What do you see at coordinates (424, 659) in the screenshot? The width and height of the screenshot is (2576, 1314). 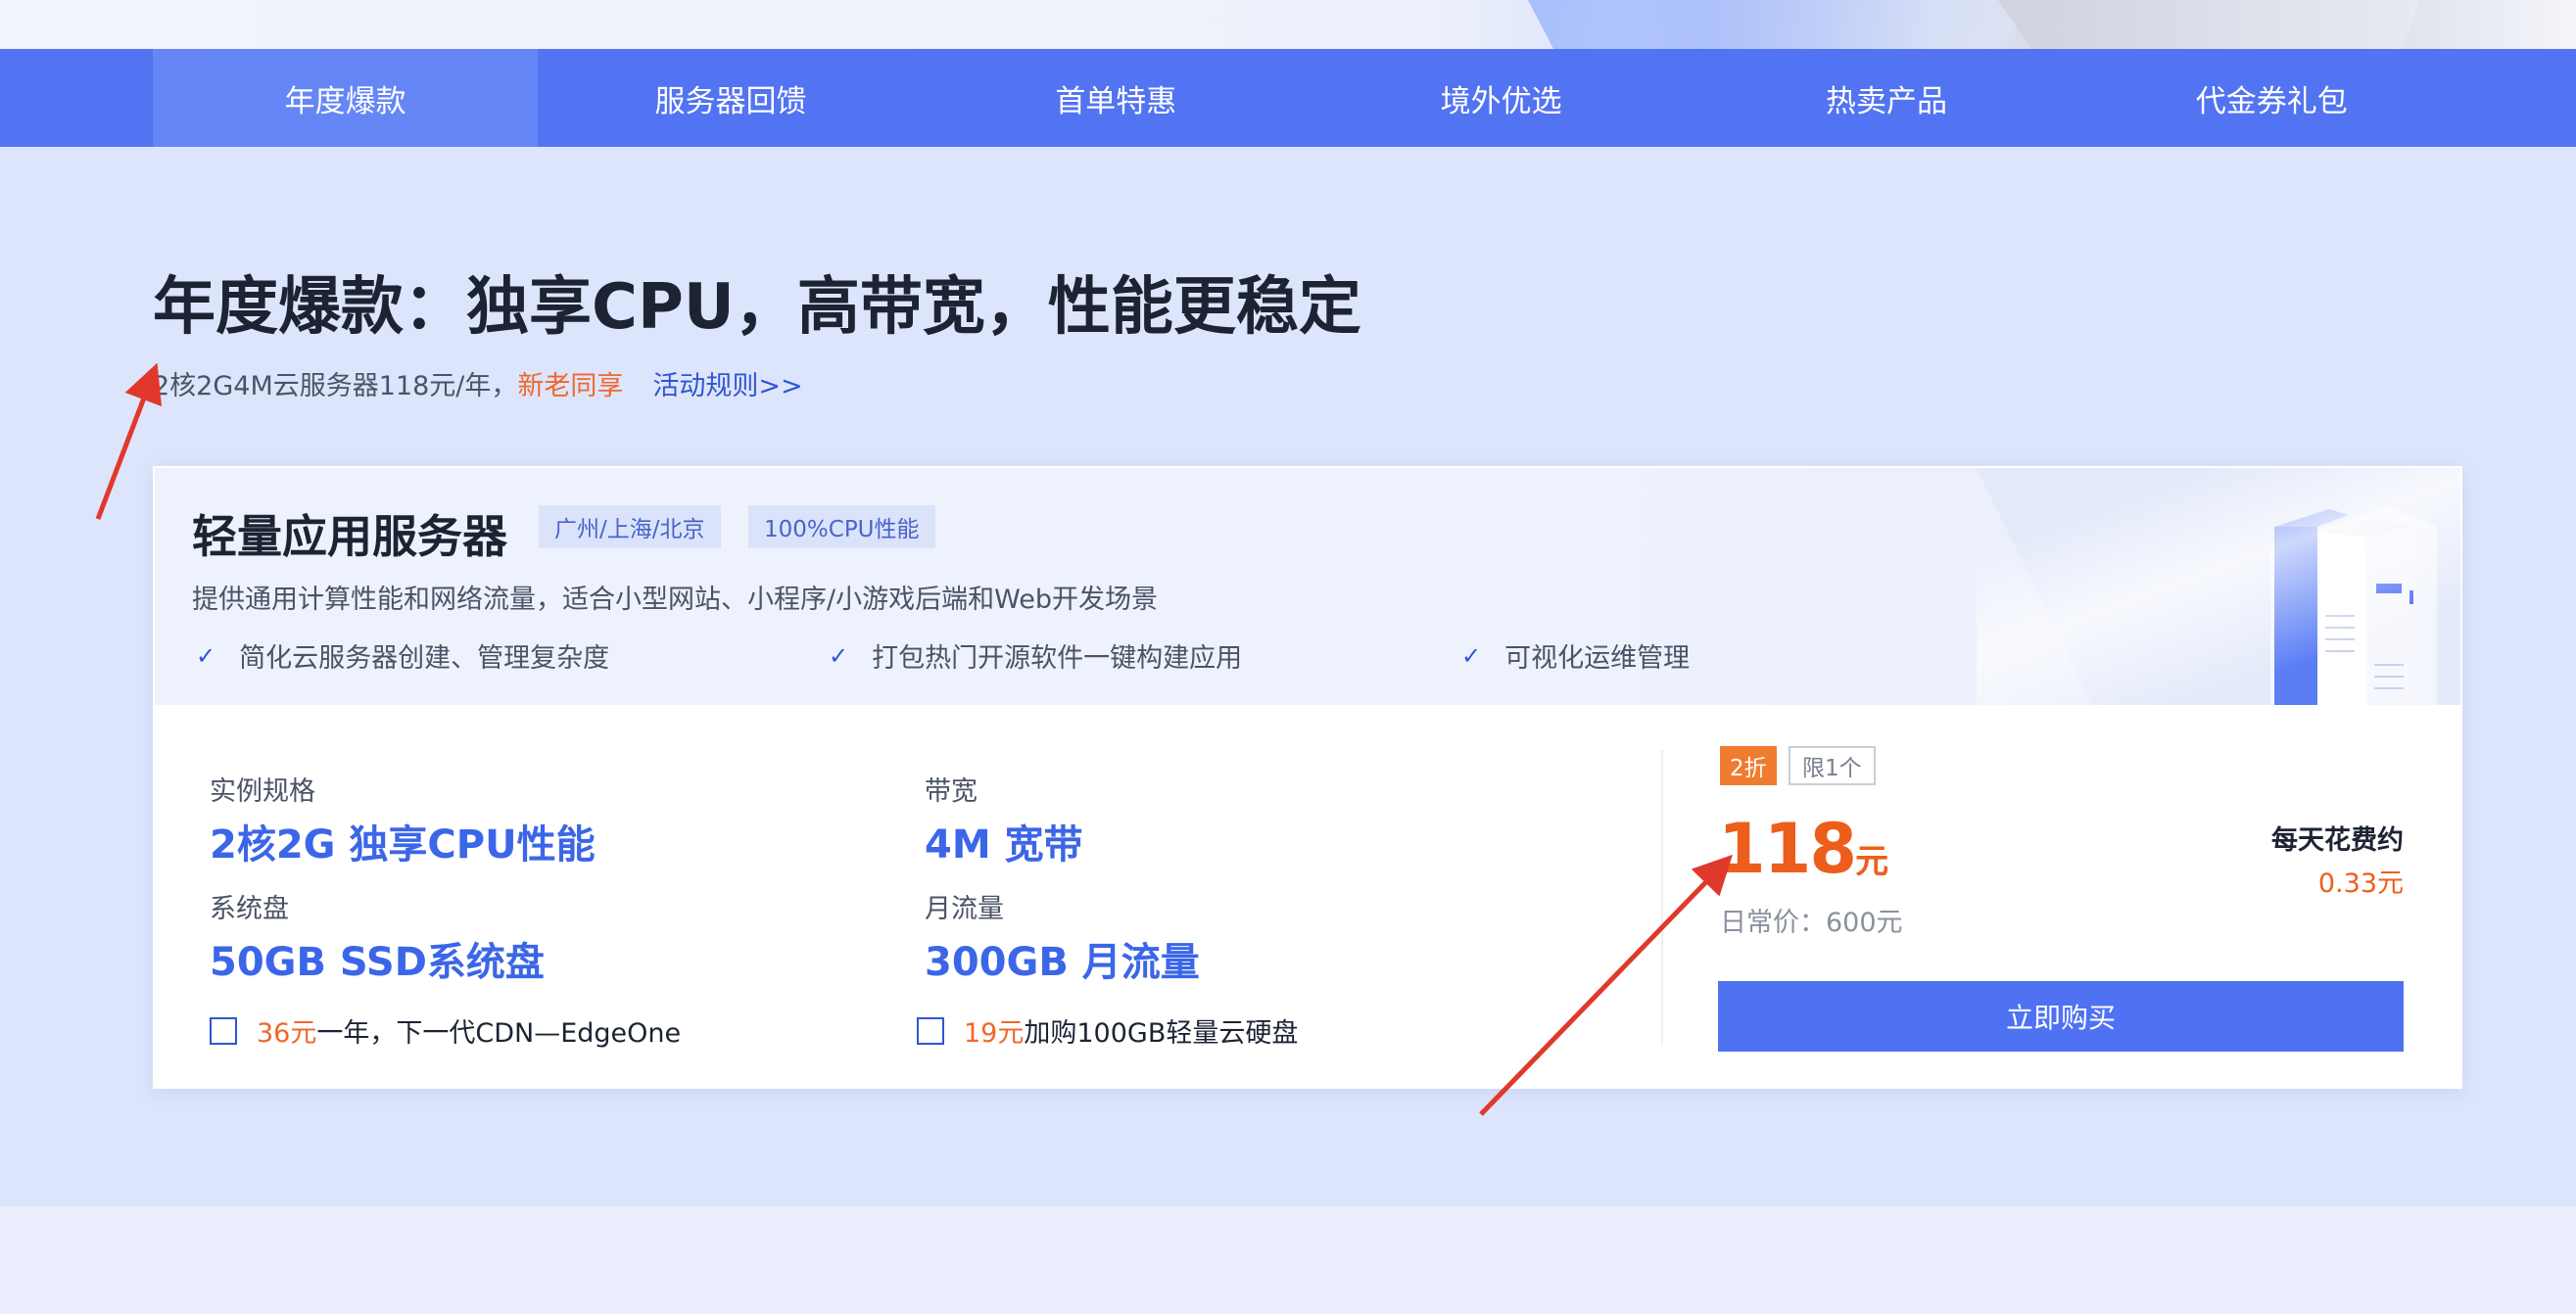 I see `feature-label: 简化云服务器创建、管理复杂度` at bounding box center [424, 659].